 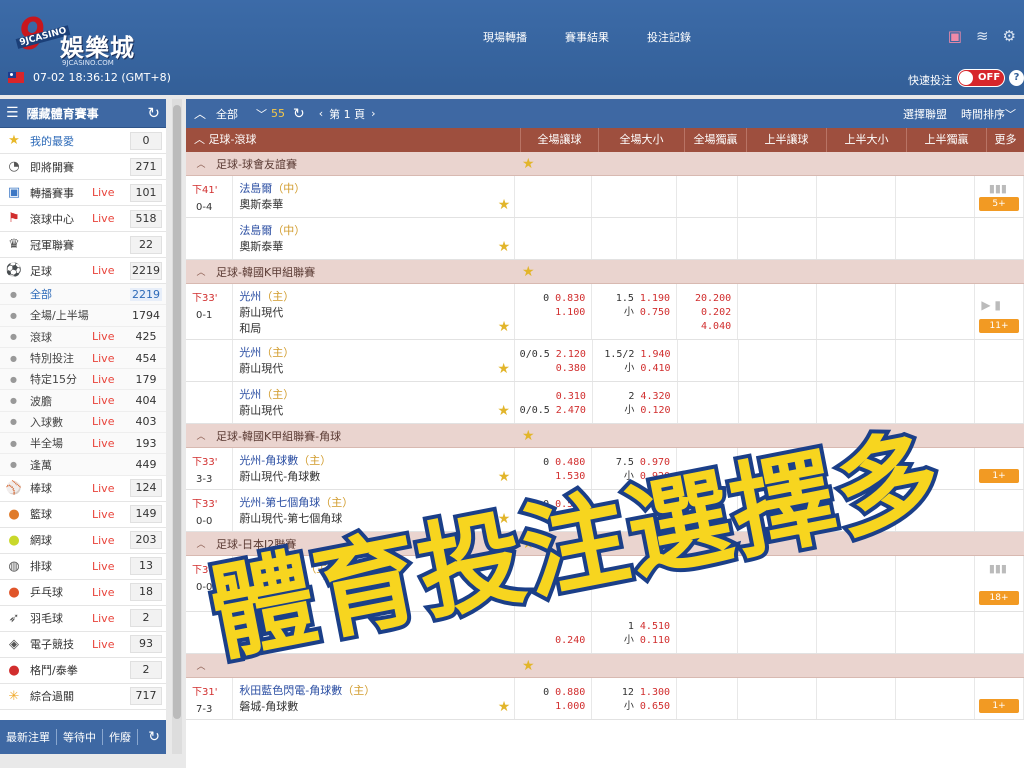 I want to click on odds-line: 小 0.920, so click(x=634, y=477).